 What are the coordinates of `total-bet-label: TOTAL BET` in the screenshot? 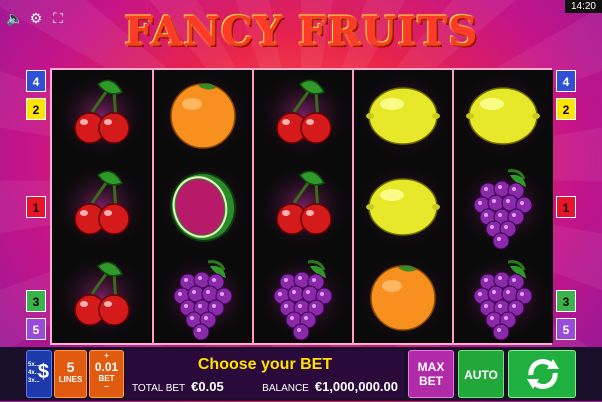 It's located at (159, 388).